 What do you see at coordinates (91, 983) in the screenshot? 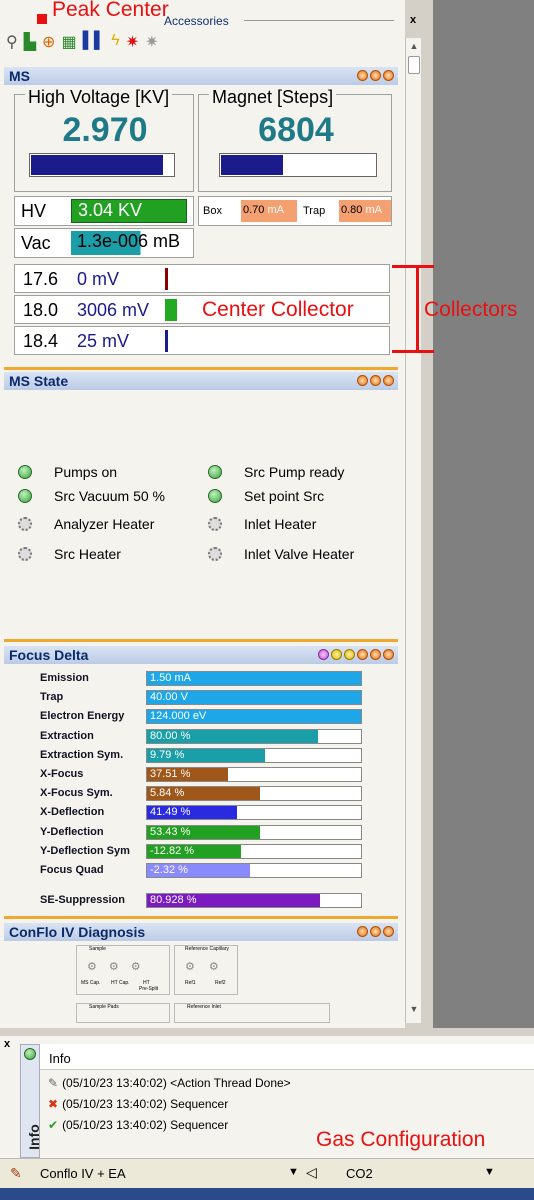
I see `ms-cap-label: MS Cap.` at bounding box center [91, 983].